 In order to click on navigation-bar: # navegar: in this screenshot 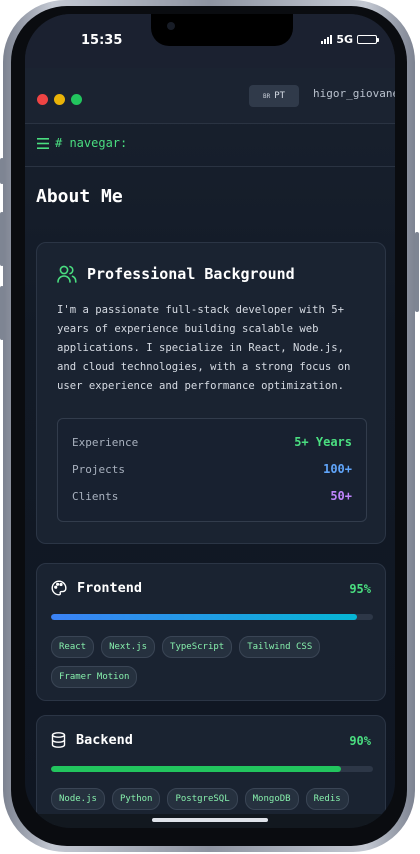, I will do `click(210, 145)`.